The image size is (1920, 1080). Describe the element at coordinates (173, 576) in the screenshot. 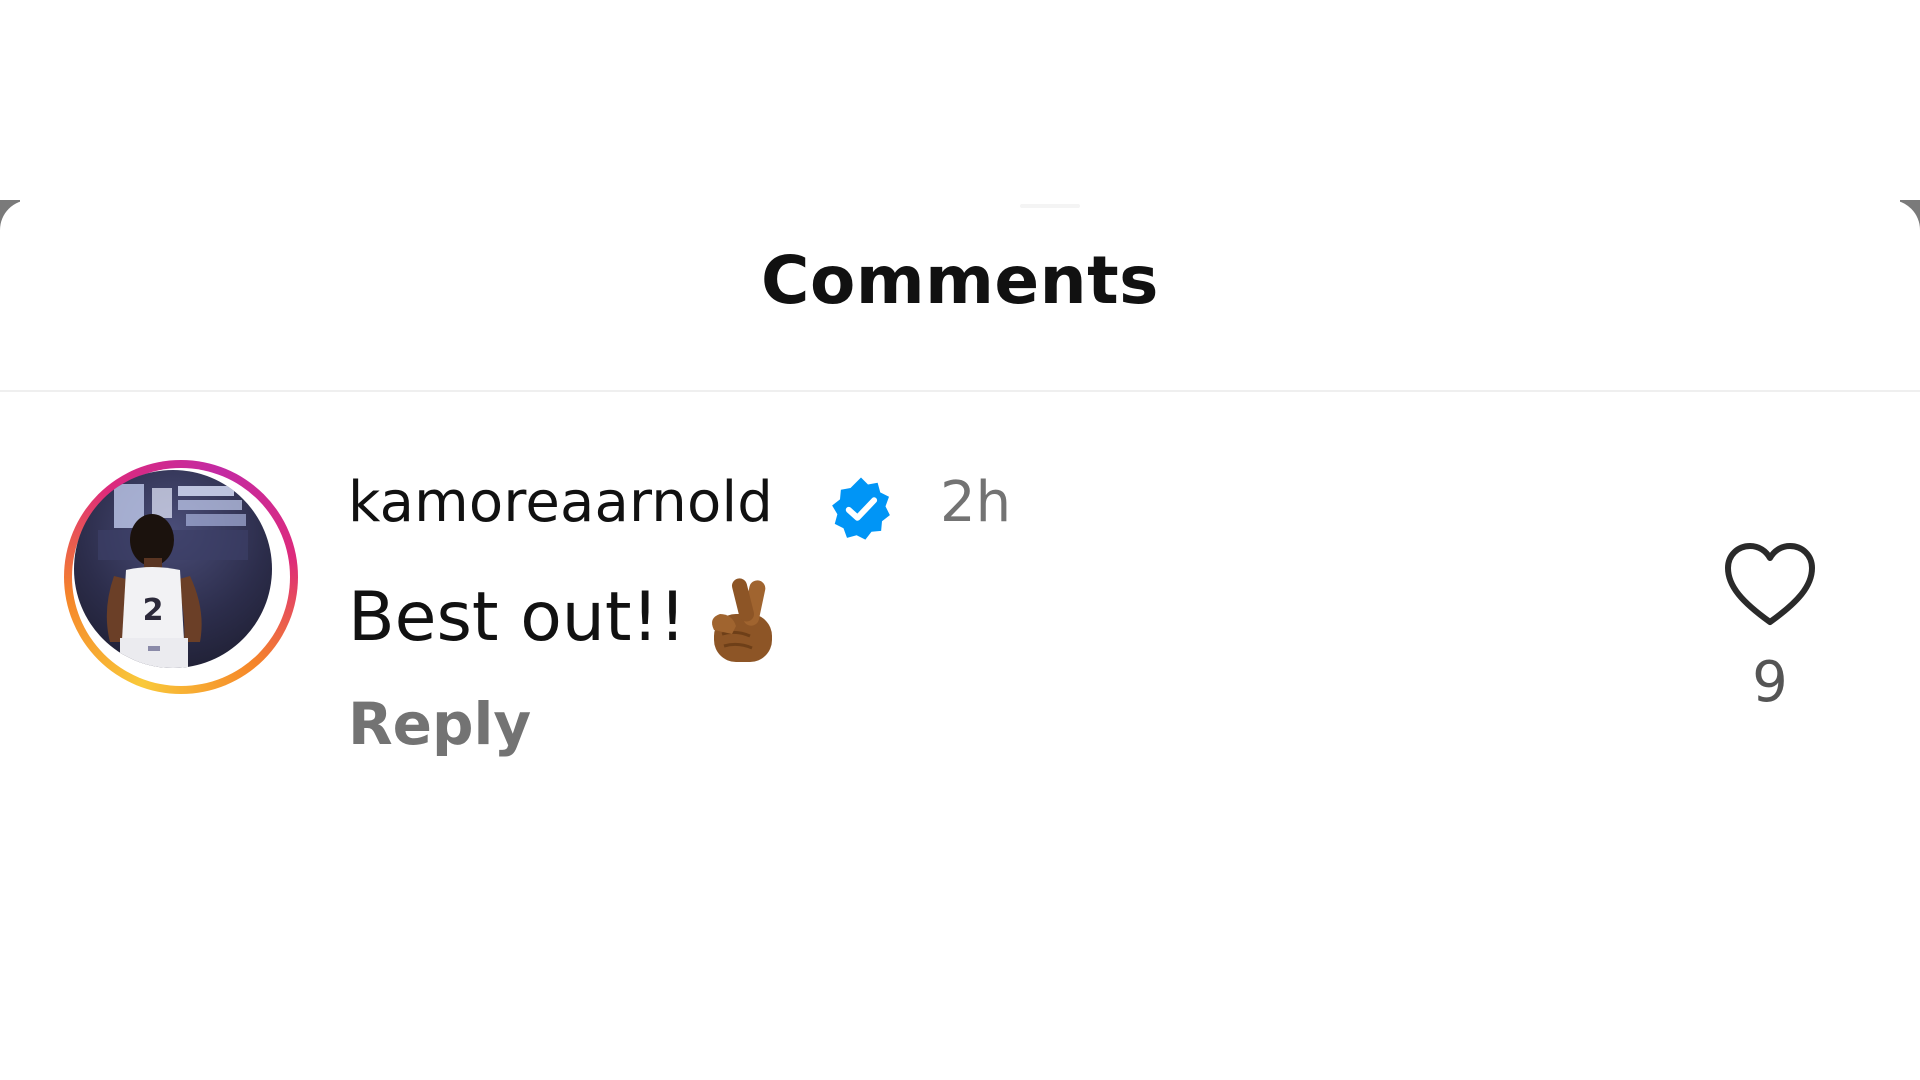

I see `player-number-2-avatar: 2` at that location.